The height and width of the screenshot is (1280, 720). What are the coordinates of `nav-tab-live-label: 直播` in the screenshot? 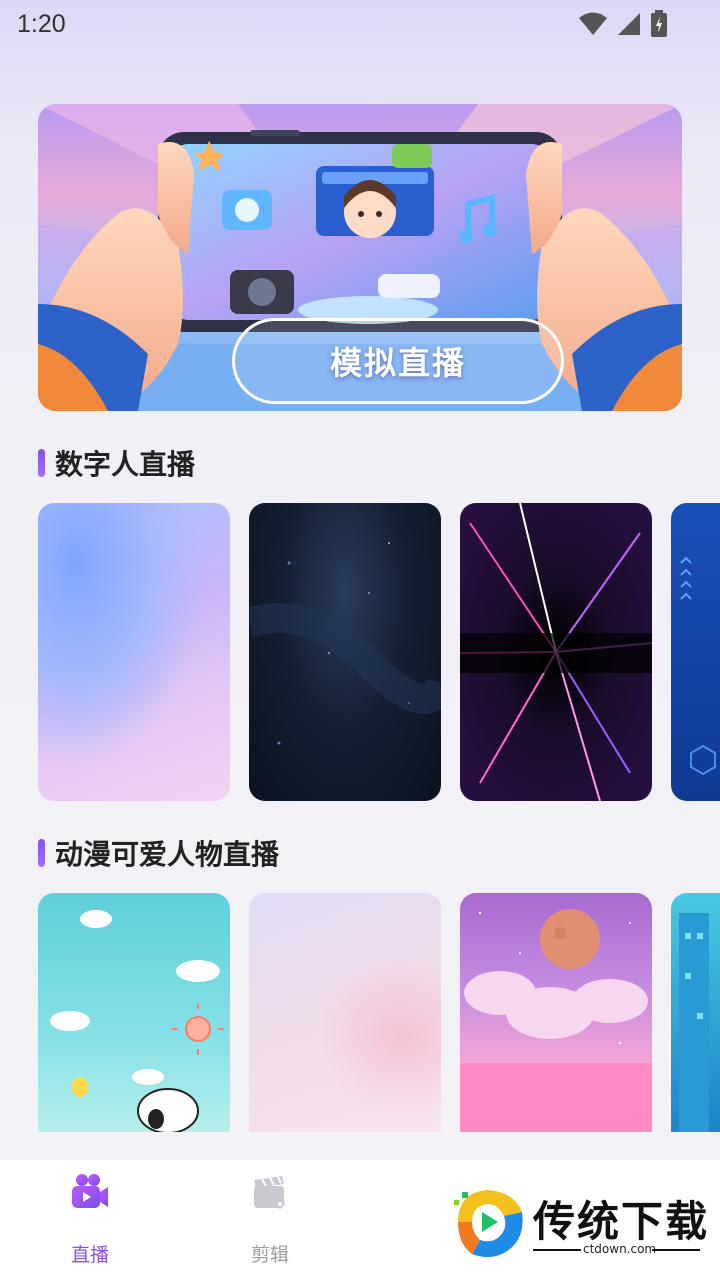 It's located at (89, 1255).